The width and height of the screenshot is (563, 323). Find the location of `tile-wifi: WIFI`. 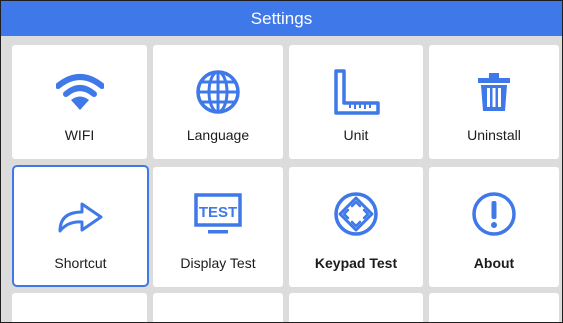

tile-wifi: WIFI is located at coordinates (79, 102).